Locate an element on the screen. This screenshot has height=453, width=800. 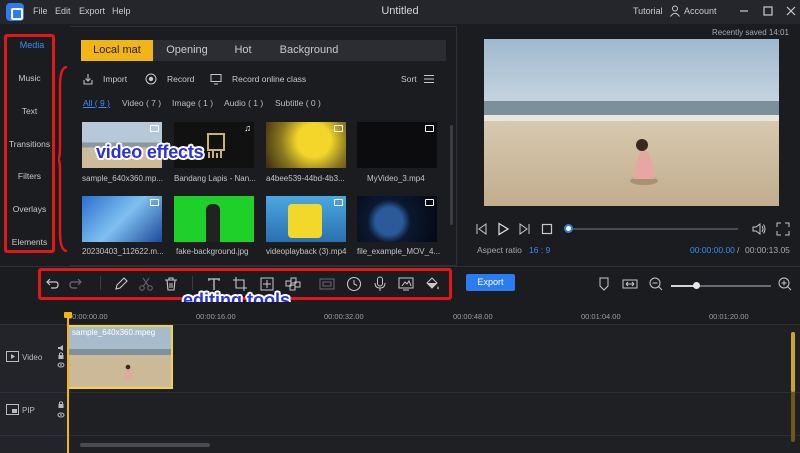
tab-opening: Opening is located at coordinates (187, 50).